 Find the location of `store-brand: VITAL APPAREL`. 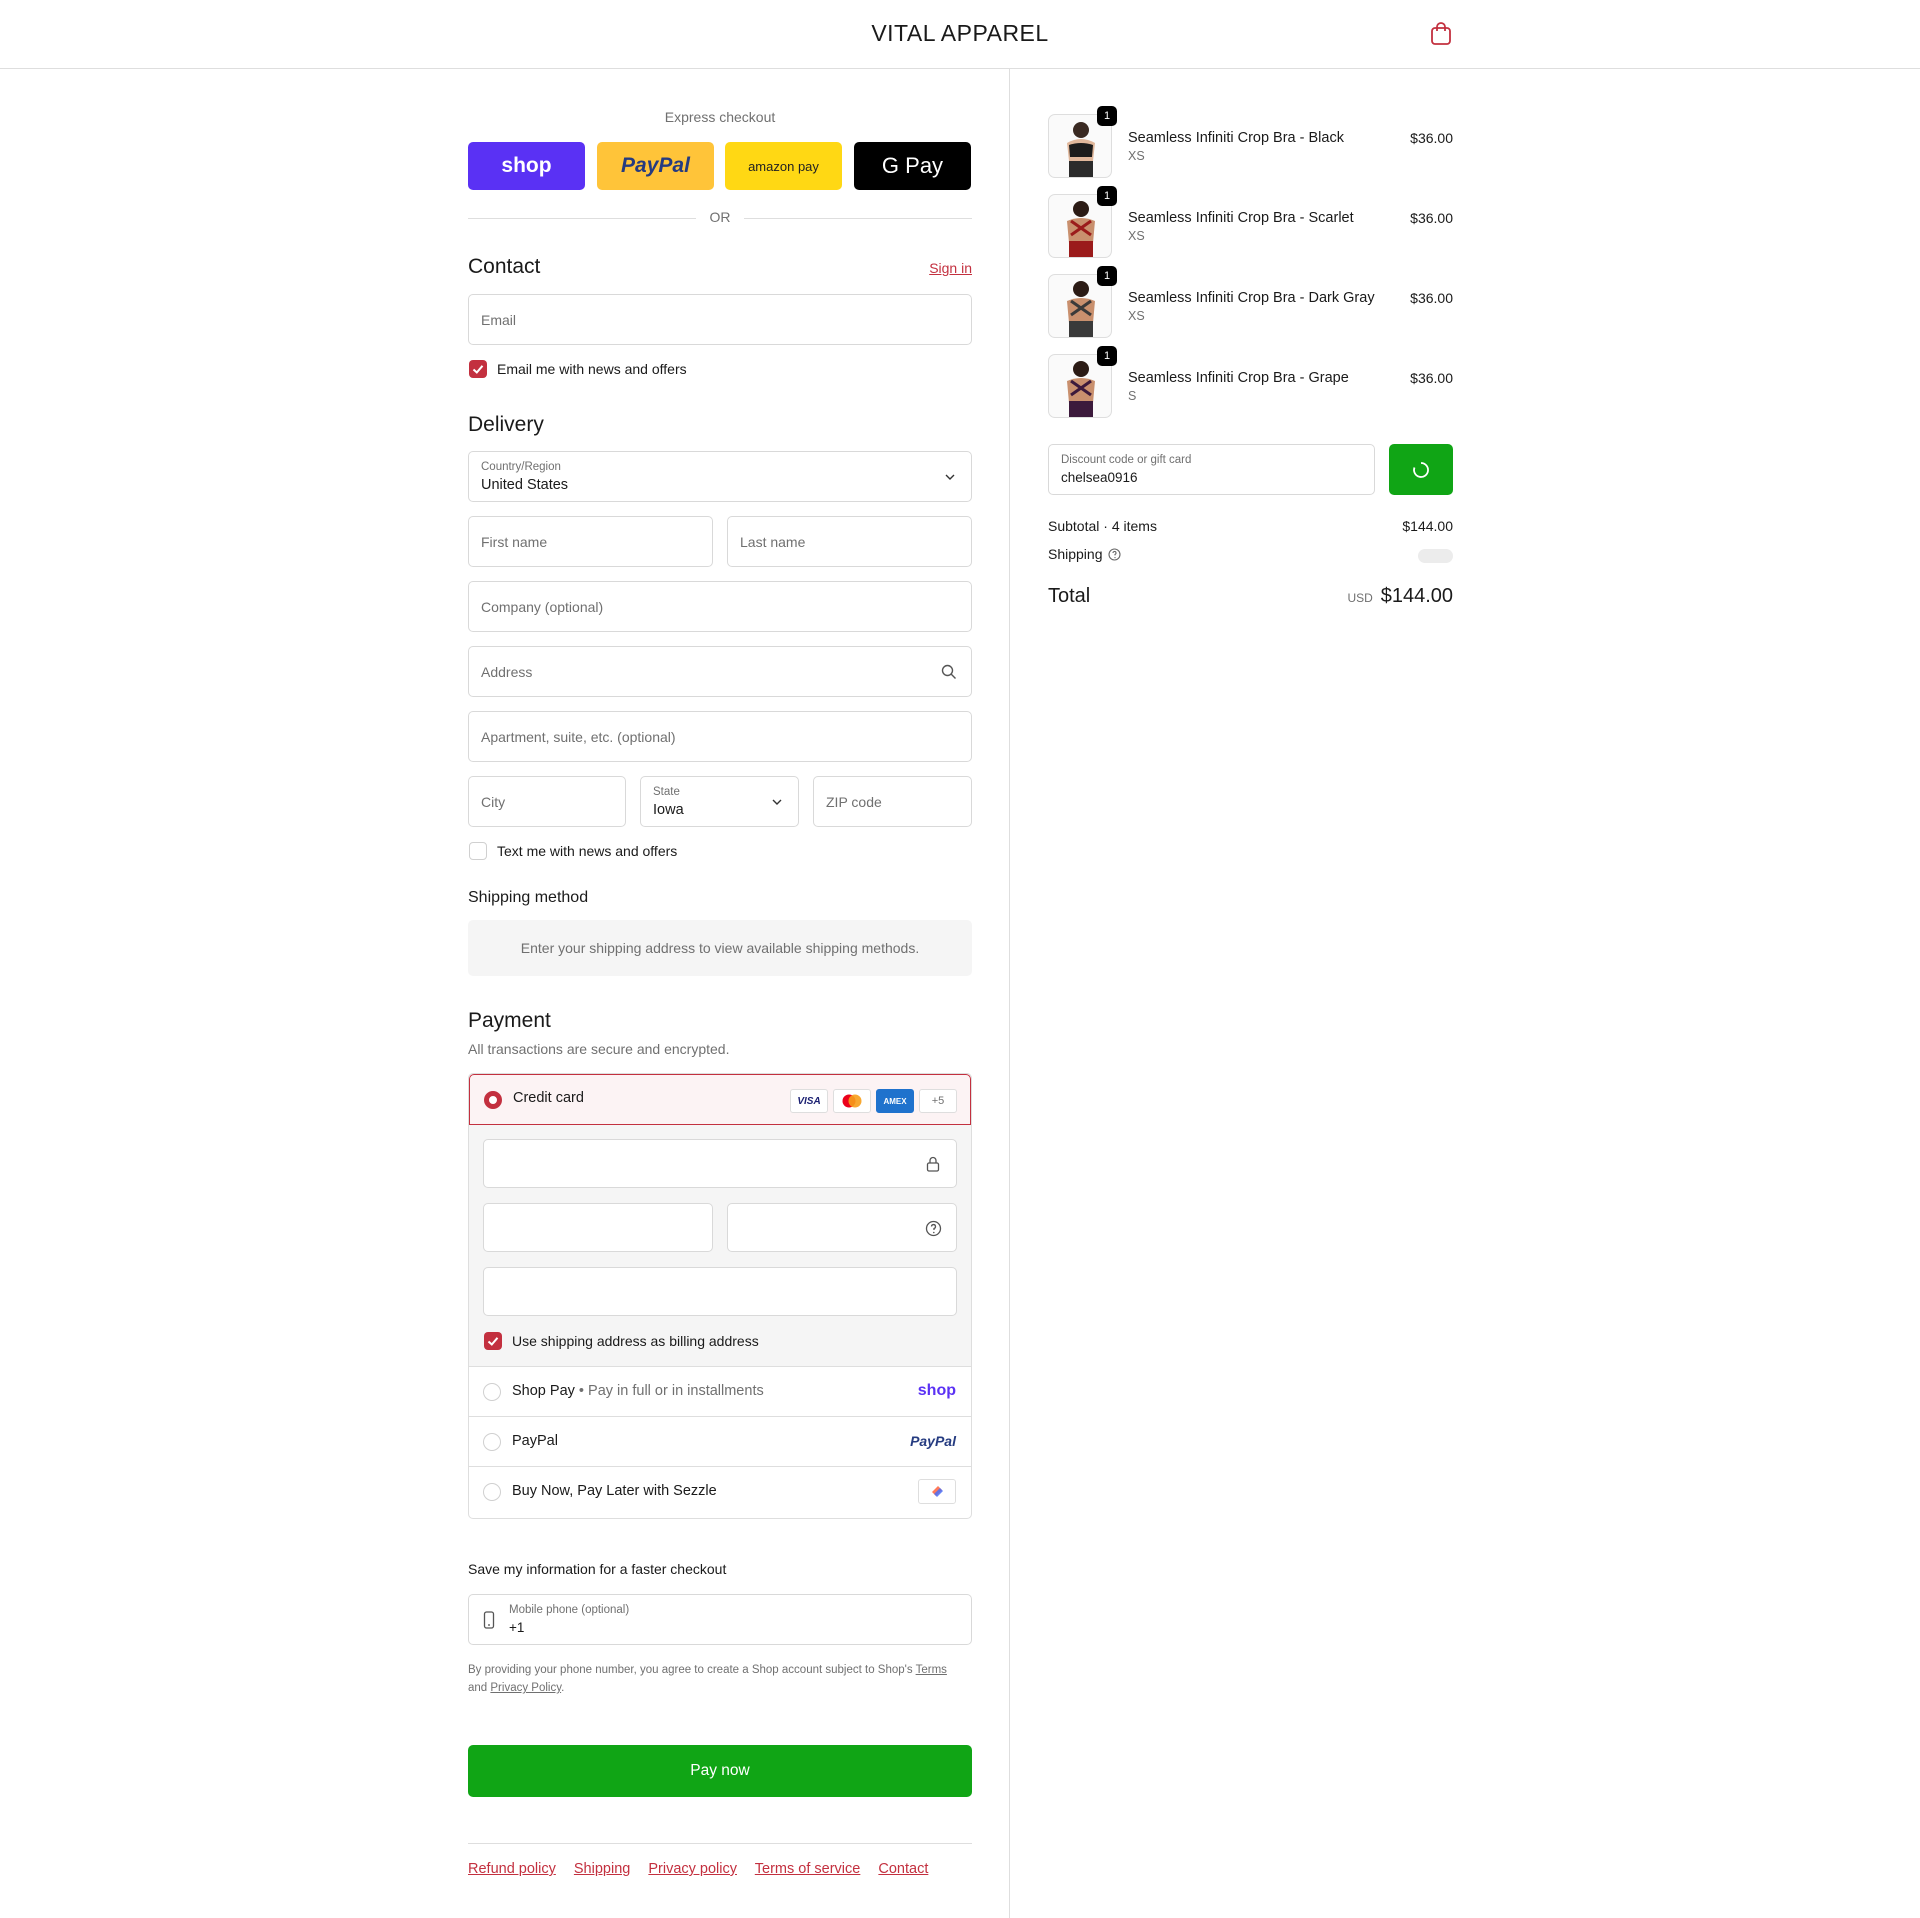

store-brand: VITAL APPAREL is located at coordinates (960, 33).